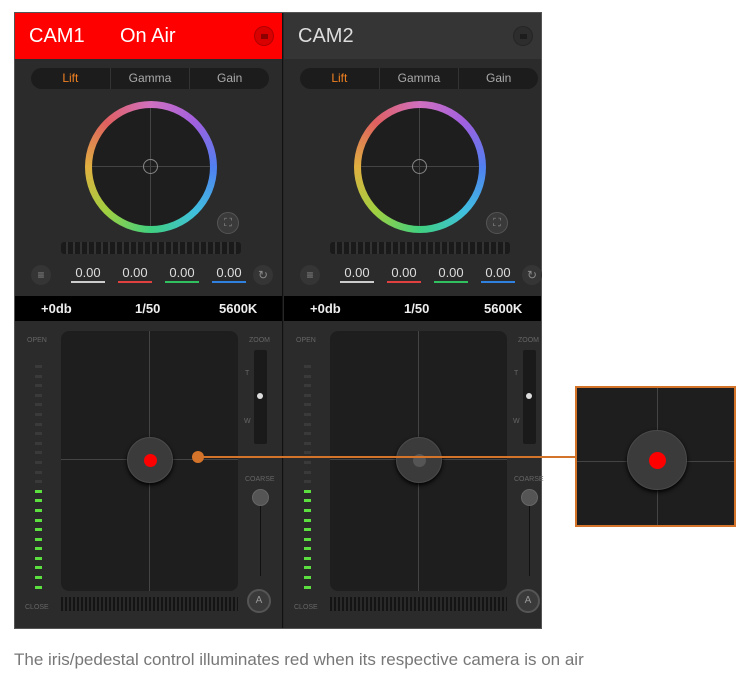  What do you see at coordinates (260, 479) in the screenshot?
I see `coarse-label: COARSE` at bounding box center [260, 479].